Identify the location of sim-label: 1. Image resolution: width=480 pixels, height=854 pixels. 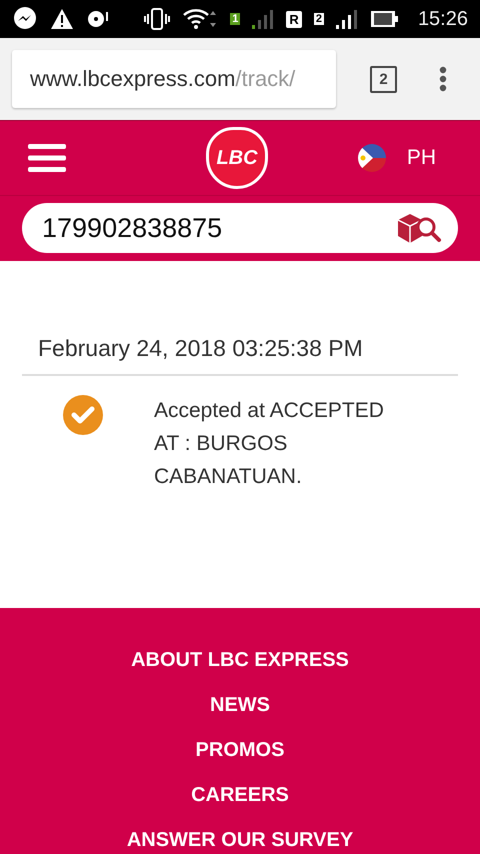
(235, 19).